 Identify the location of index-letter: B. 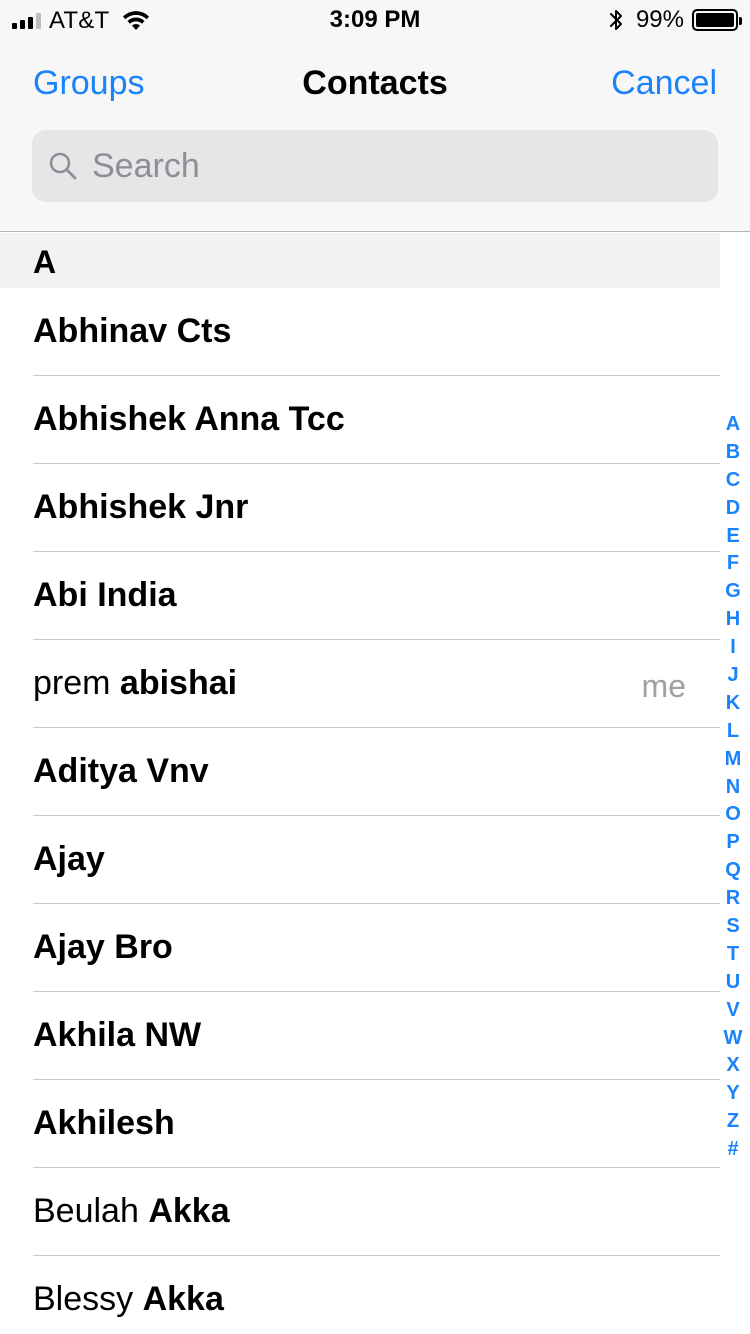
(733, 452).